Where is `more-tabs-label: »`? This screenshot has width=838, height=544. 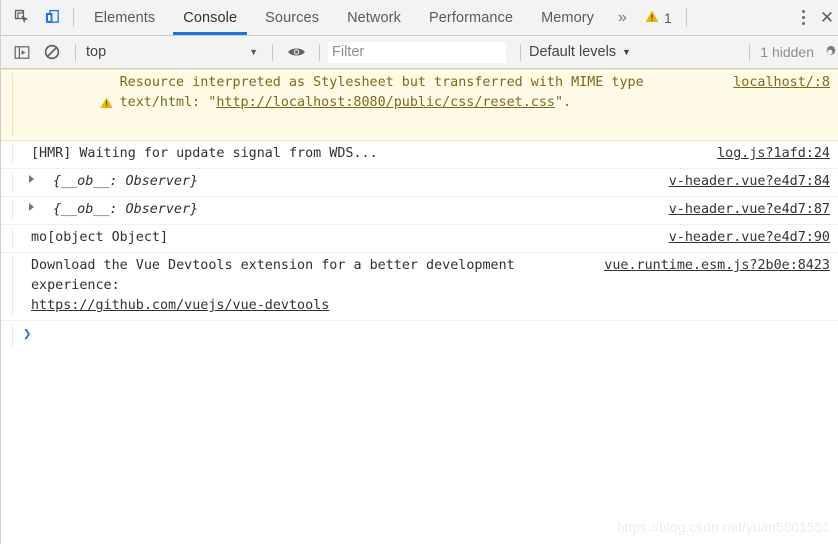
more-tabs-label: » is located at coordinates (622, 17).